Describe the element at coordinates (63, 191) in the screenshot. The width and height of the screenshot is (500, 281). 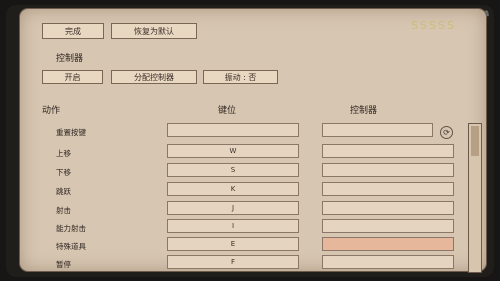
I see `action-label: 跳跃` at that location.